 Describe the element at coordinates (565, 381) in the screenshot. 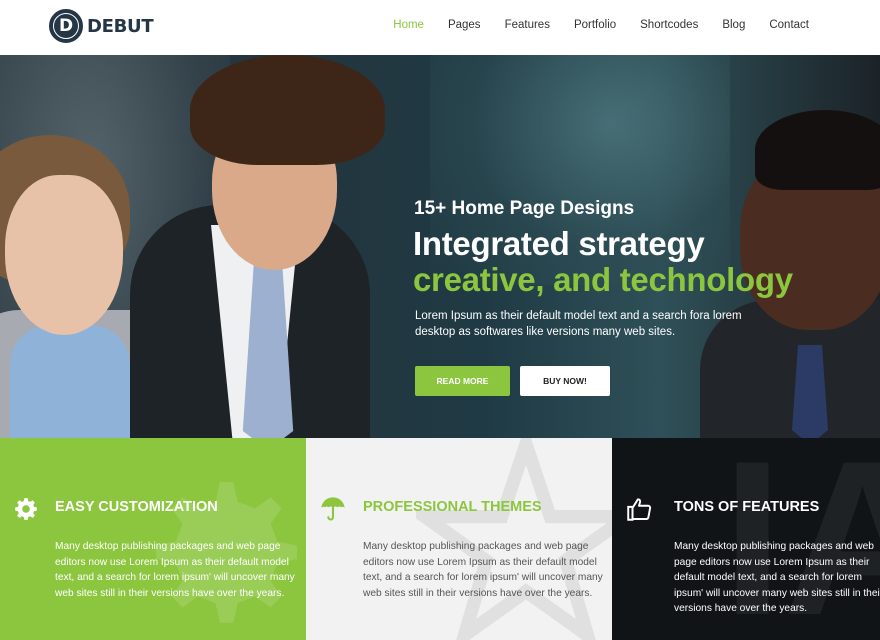

I see `buy-now-button: BUY NOW!` at that location.